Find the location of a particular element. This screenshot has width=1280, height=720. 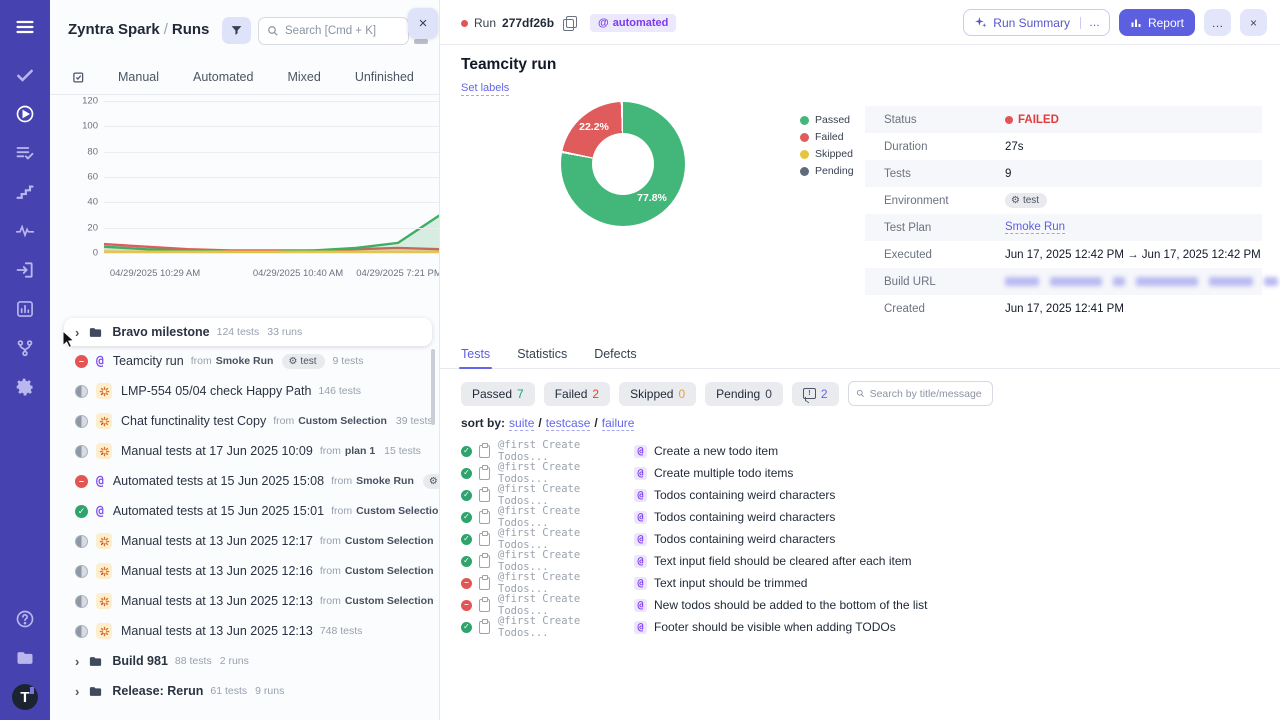

report-button: Report is located at coordinates (1156, 22).